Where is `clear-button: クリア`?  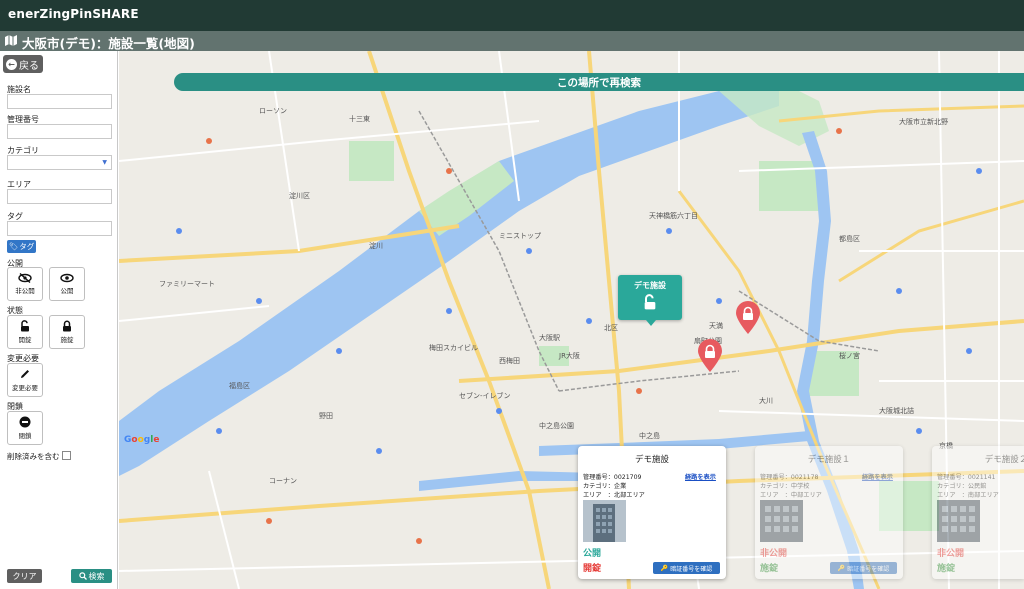 clear-button: クリア is located at coordinates (24, 576).